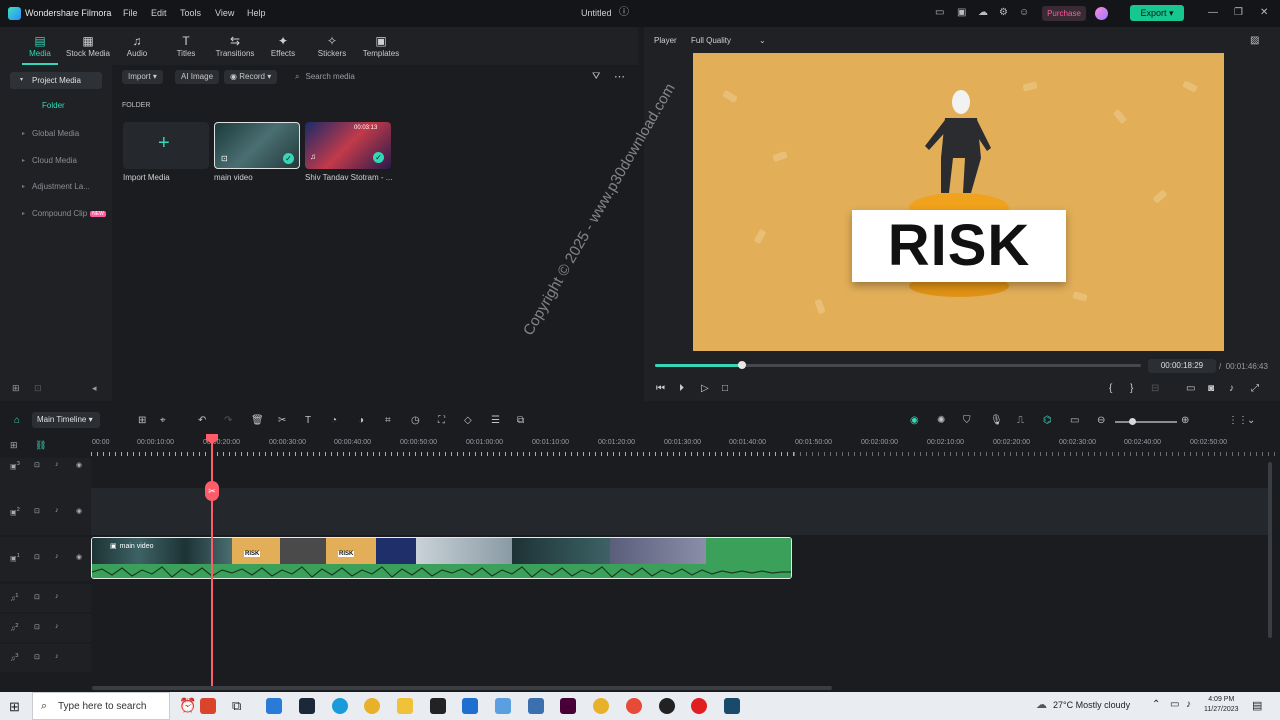  I want to click on tab-stock-media: ▦ Stock Media, so click(88, 45).